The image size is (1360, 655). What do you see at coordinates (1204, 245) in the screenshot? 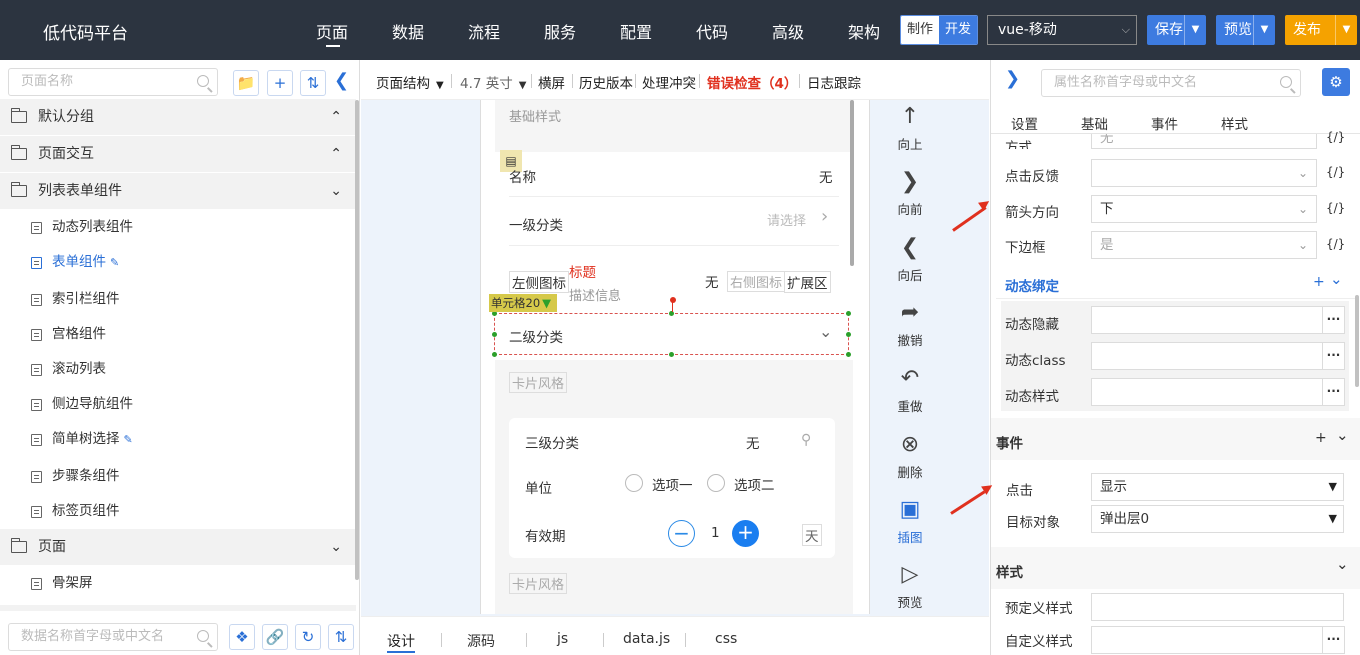
I see `bottom-border-select: 是 ⌄` at bounding box center [1204, 245].